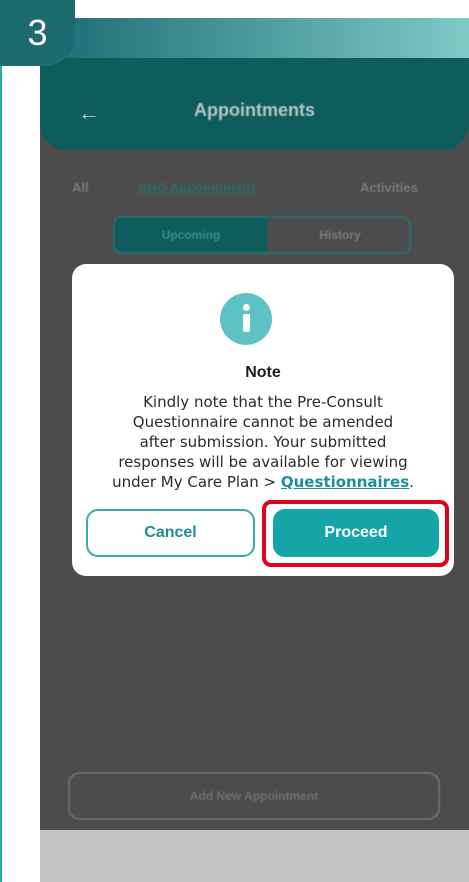  I want to click on message-line: under My Care Plan >, so click(196, 482).